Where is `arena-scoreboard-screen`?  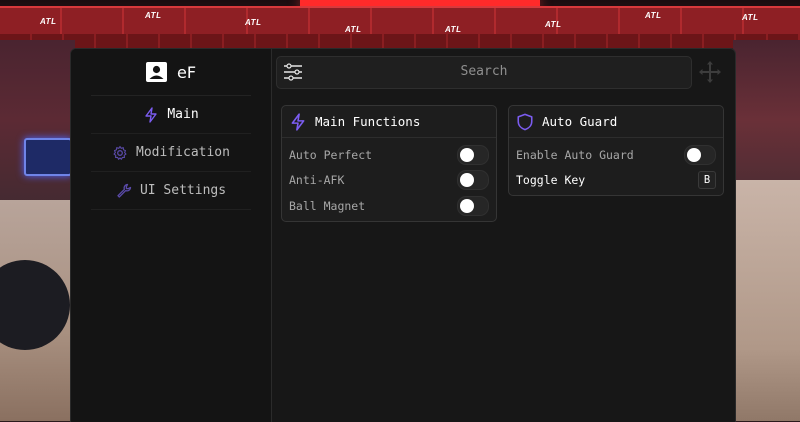
arena-scoreboard-screen is located at coordinates (48, 157).